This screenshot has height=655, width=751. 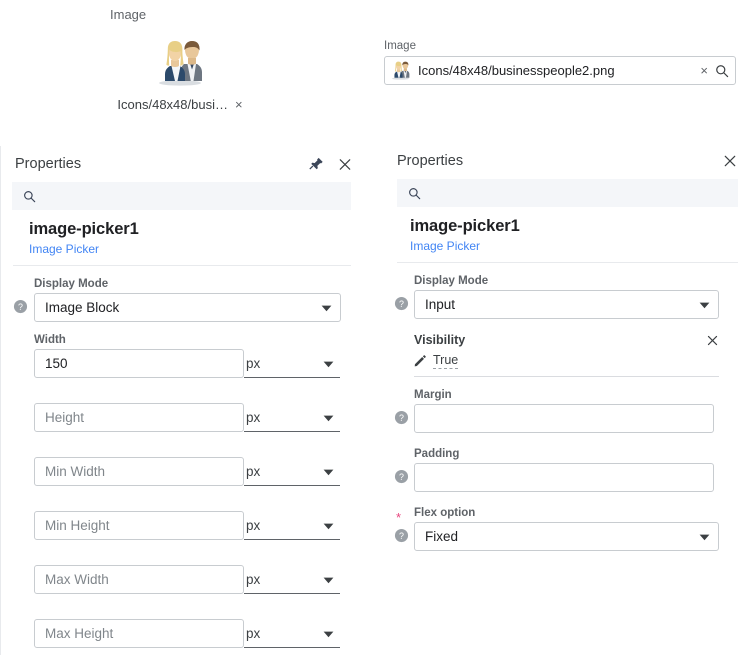 I want to click on property-width: Width 150 px, so click(x=181, y=356).